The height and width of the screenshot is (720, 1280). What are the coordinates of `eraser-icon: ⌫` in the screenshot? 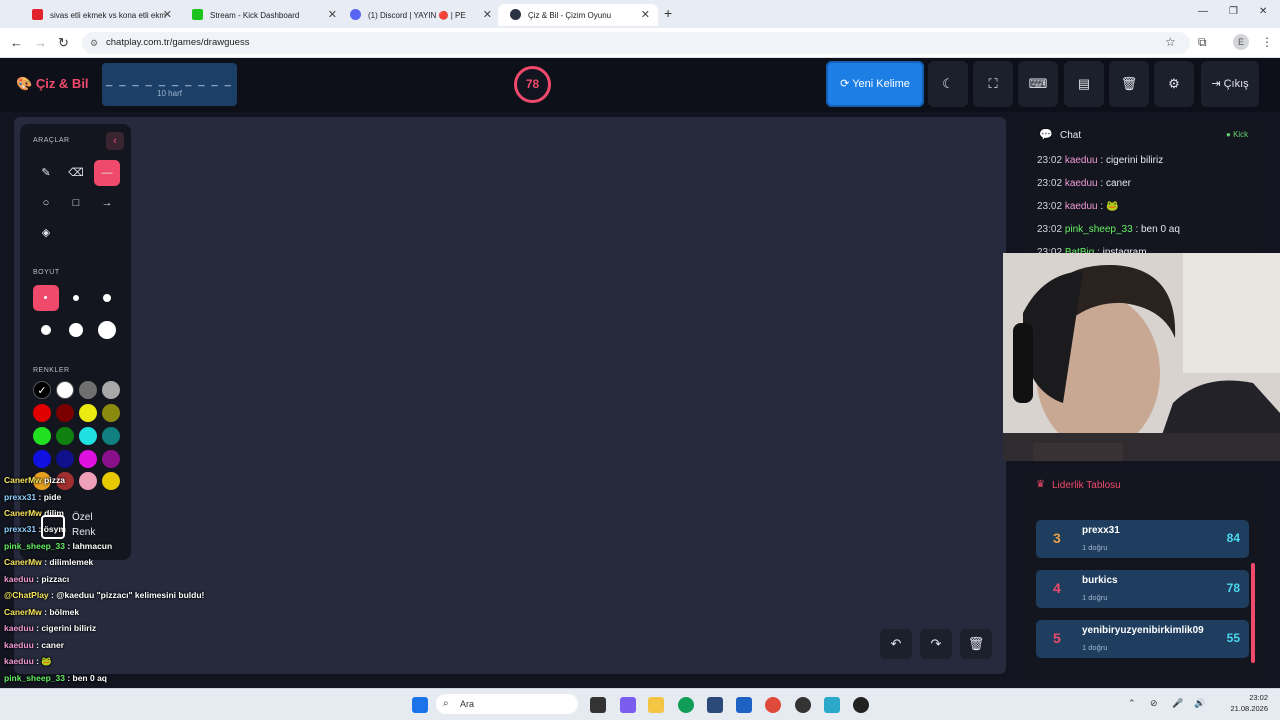 It's located at (76, 173).